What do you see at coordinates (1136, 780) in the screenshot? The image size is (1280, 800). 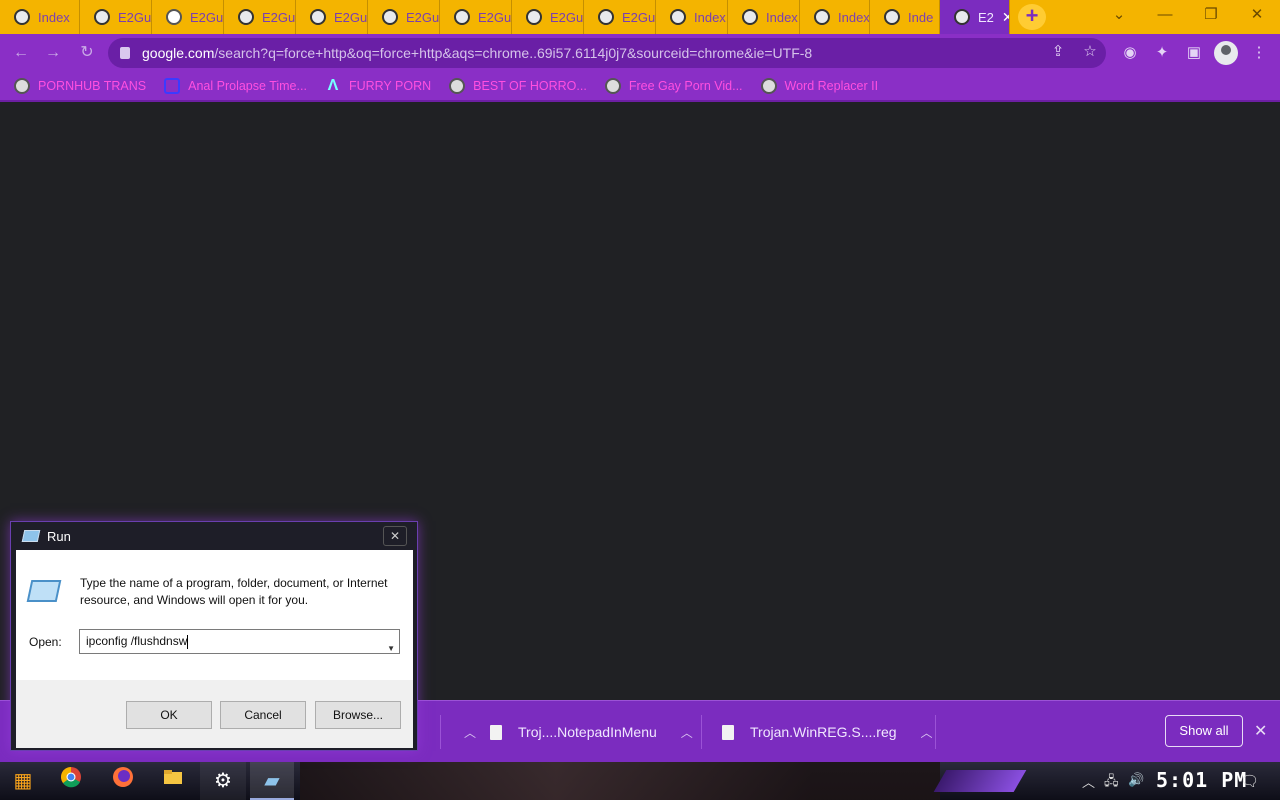 I see `volume-icon: 🔊` at bounding box center [1136, 780].